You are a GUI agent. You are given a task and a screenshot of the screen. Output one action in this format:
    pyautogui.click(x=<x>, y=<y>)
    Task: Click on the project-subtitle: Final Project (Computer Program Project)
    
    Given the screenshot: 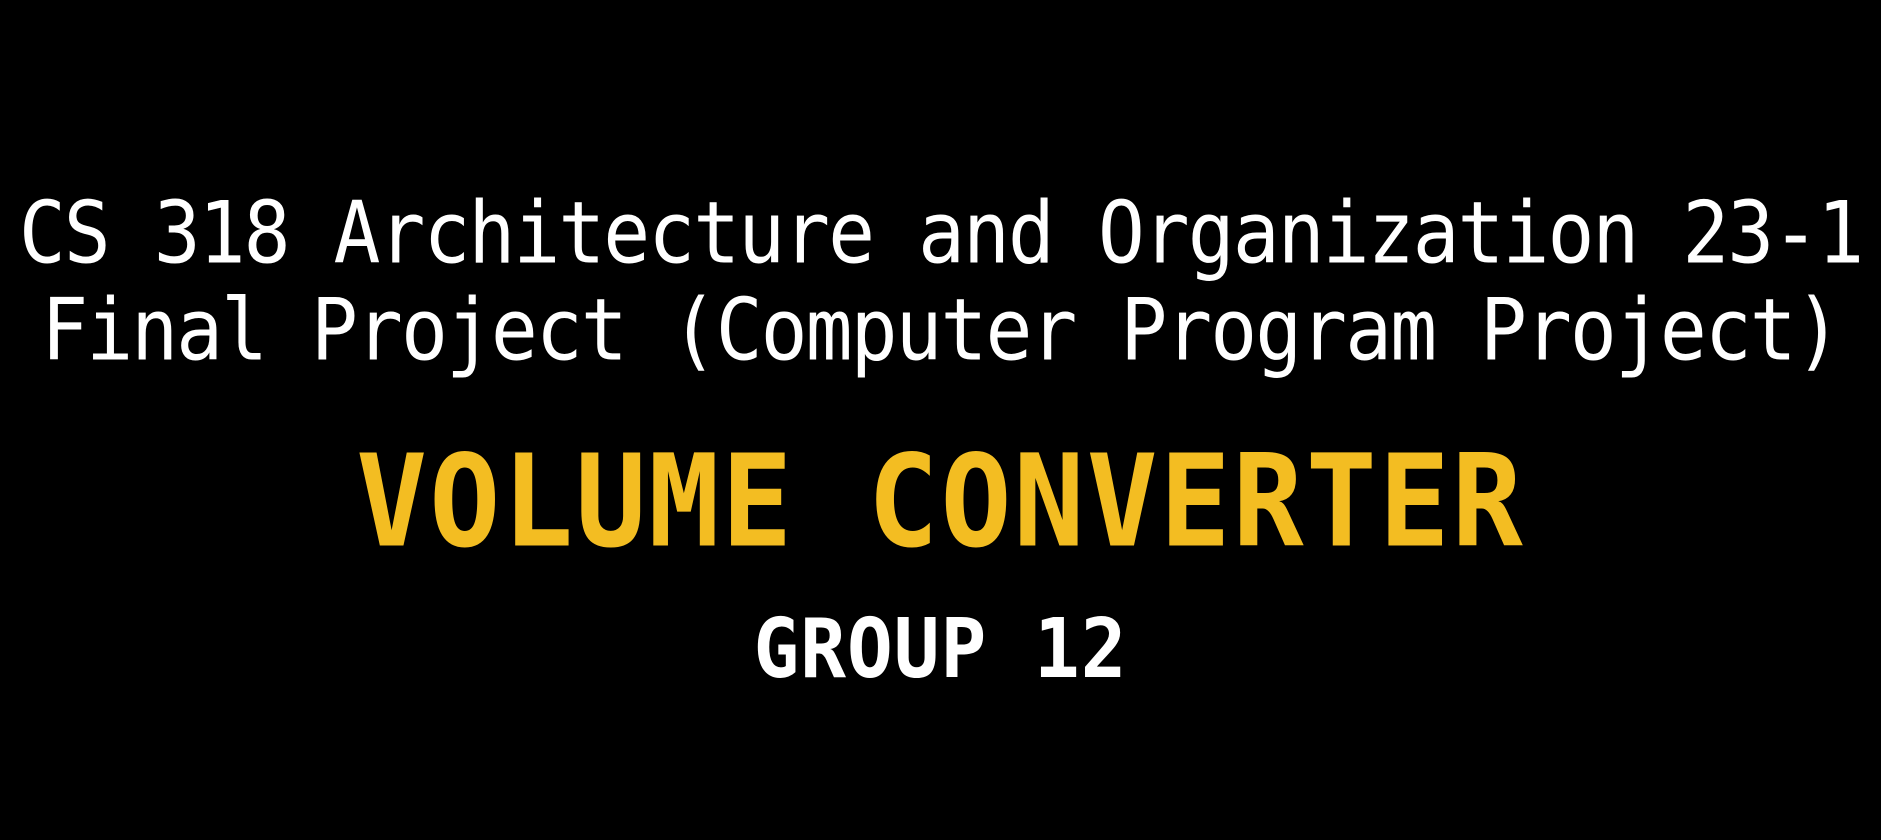 What is the action you would take?
    pyautogui.click(x=941, y=331)
    